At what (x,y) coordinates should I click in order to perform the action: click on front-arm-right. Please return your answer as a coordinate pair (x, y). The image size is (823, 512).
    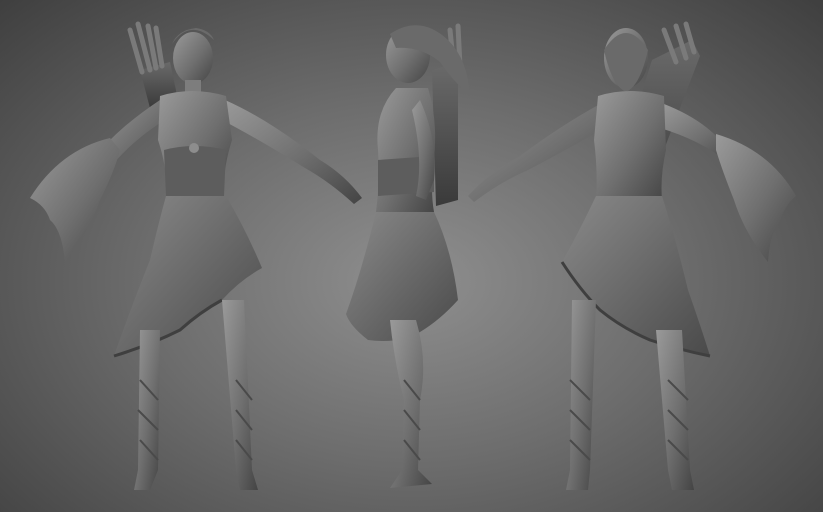
    Looking at the image, I should click on (292, 152).